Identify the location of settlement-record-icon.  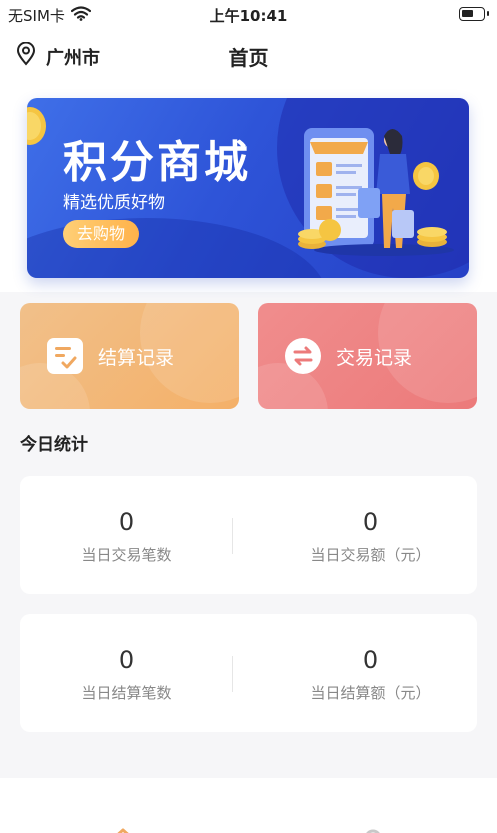
(65, 356).